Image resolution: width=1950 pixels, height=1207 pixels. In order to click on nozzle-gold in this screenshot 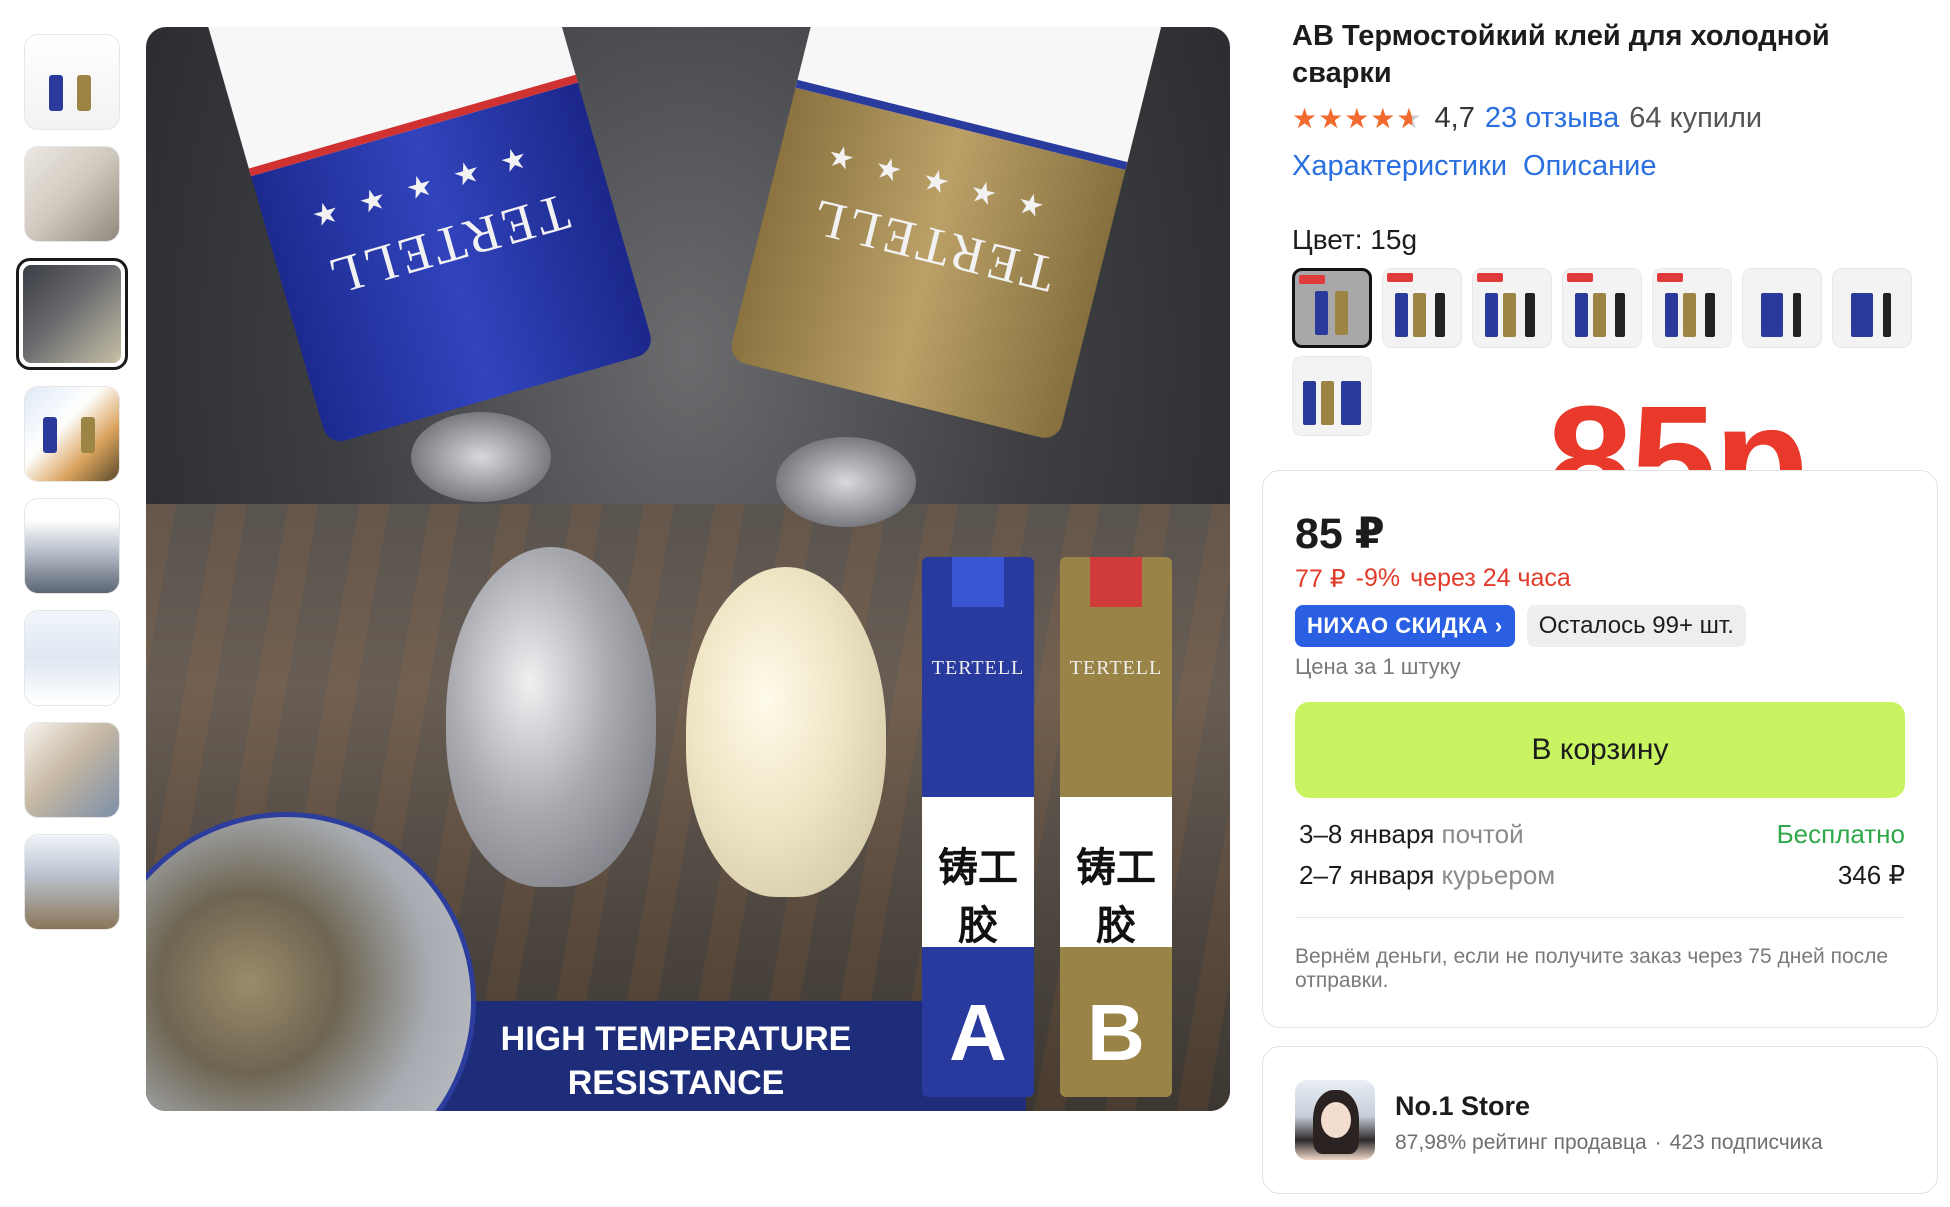, I will do `click(846, 482)`.